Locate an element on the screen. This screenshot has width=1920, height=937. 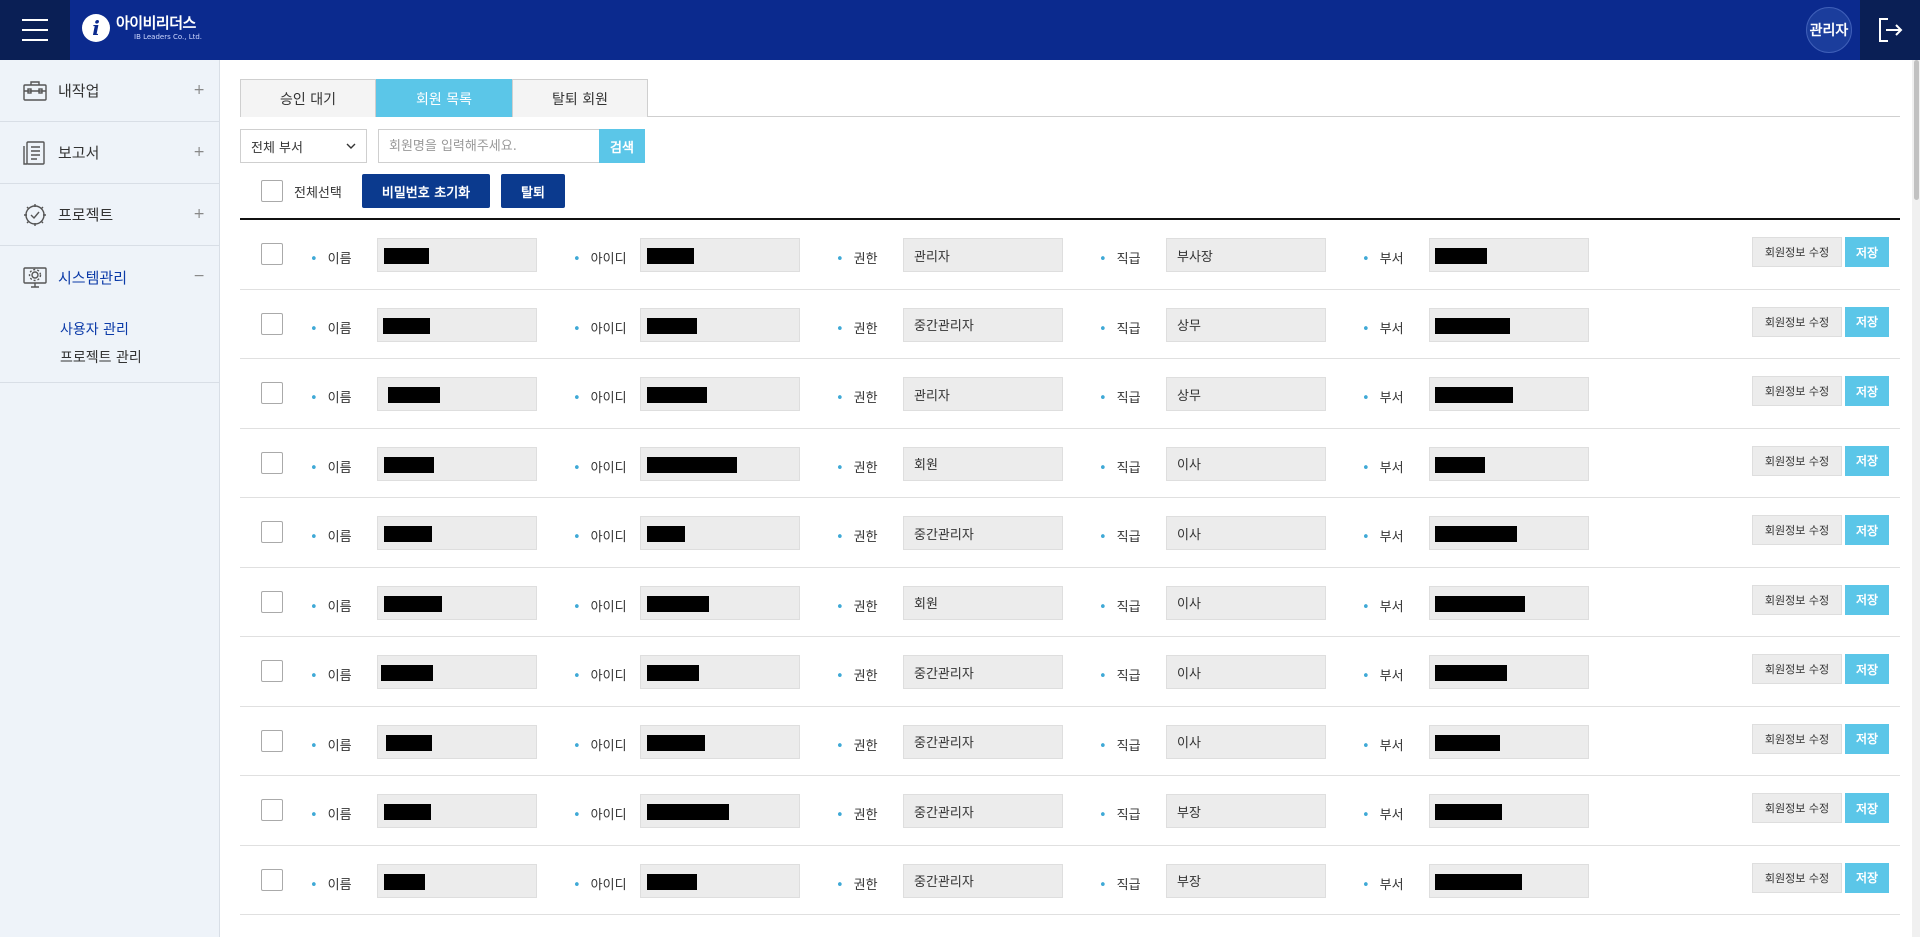
hamburger-menu-icon is located at coordinates (35, 30).